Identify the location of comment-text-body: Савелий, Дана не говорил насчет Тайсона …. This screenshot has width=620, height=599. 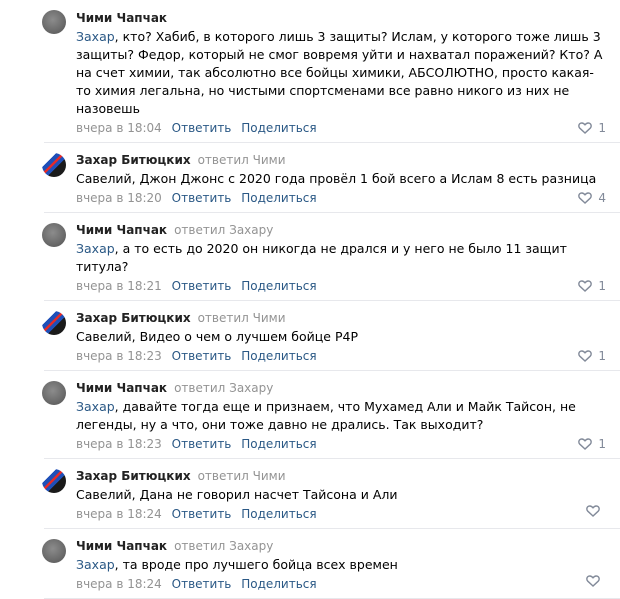
(237, 494).